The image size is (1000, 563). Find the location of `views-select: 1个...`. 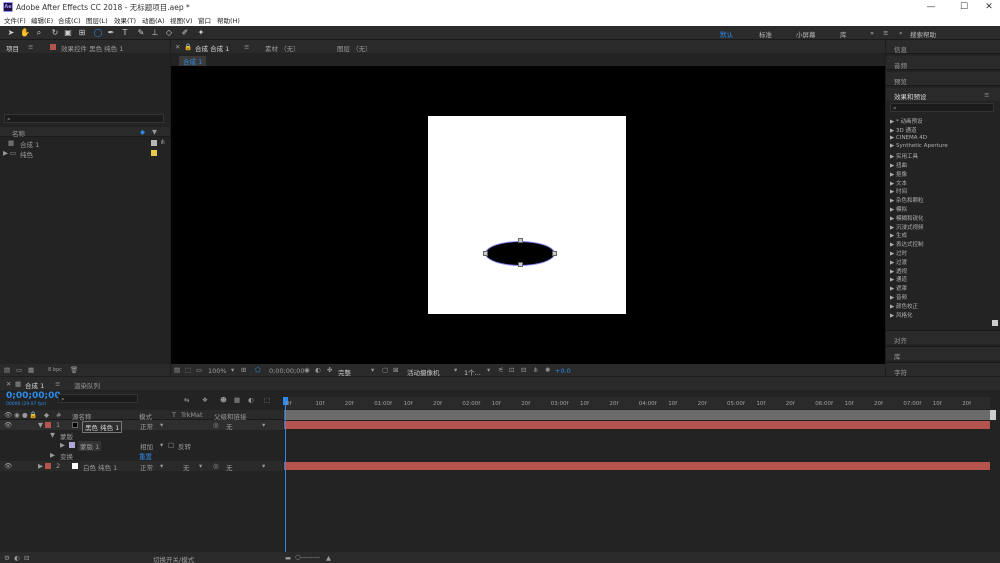

views-select: 1个... is located at coordinates (472, 372).